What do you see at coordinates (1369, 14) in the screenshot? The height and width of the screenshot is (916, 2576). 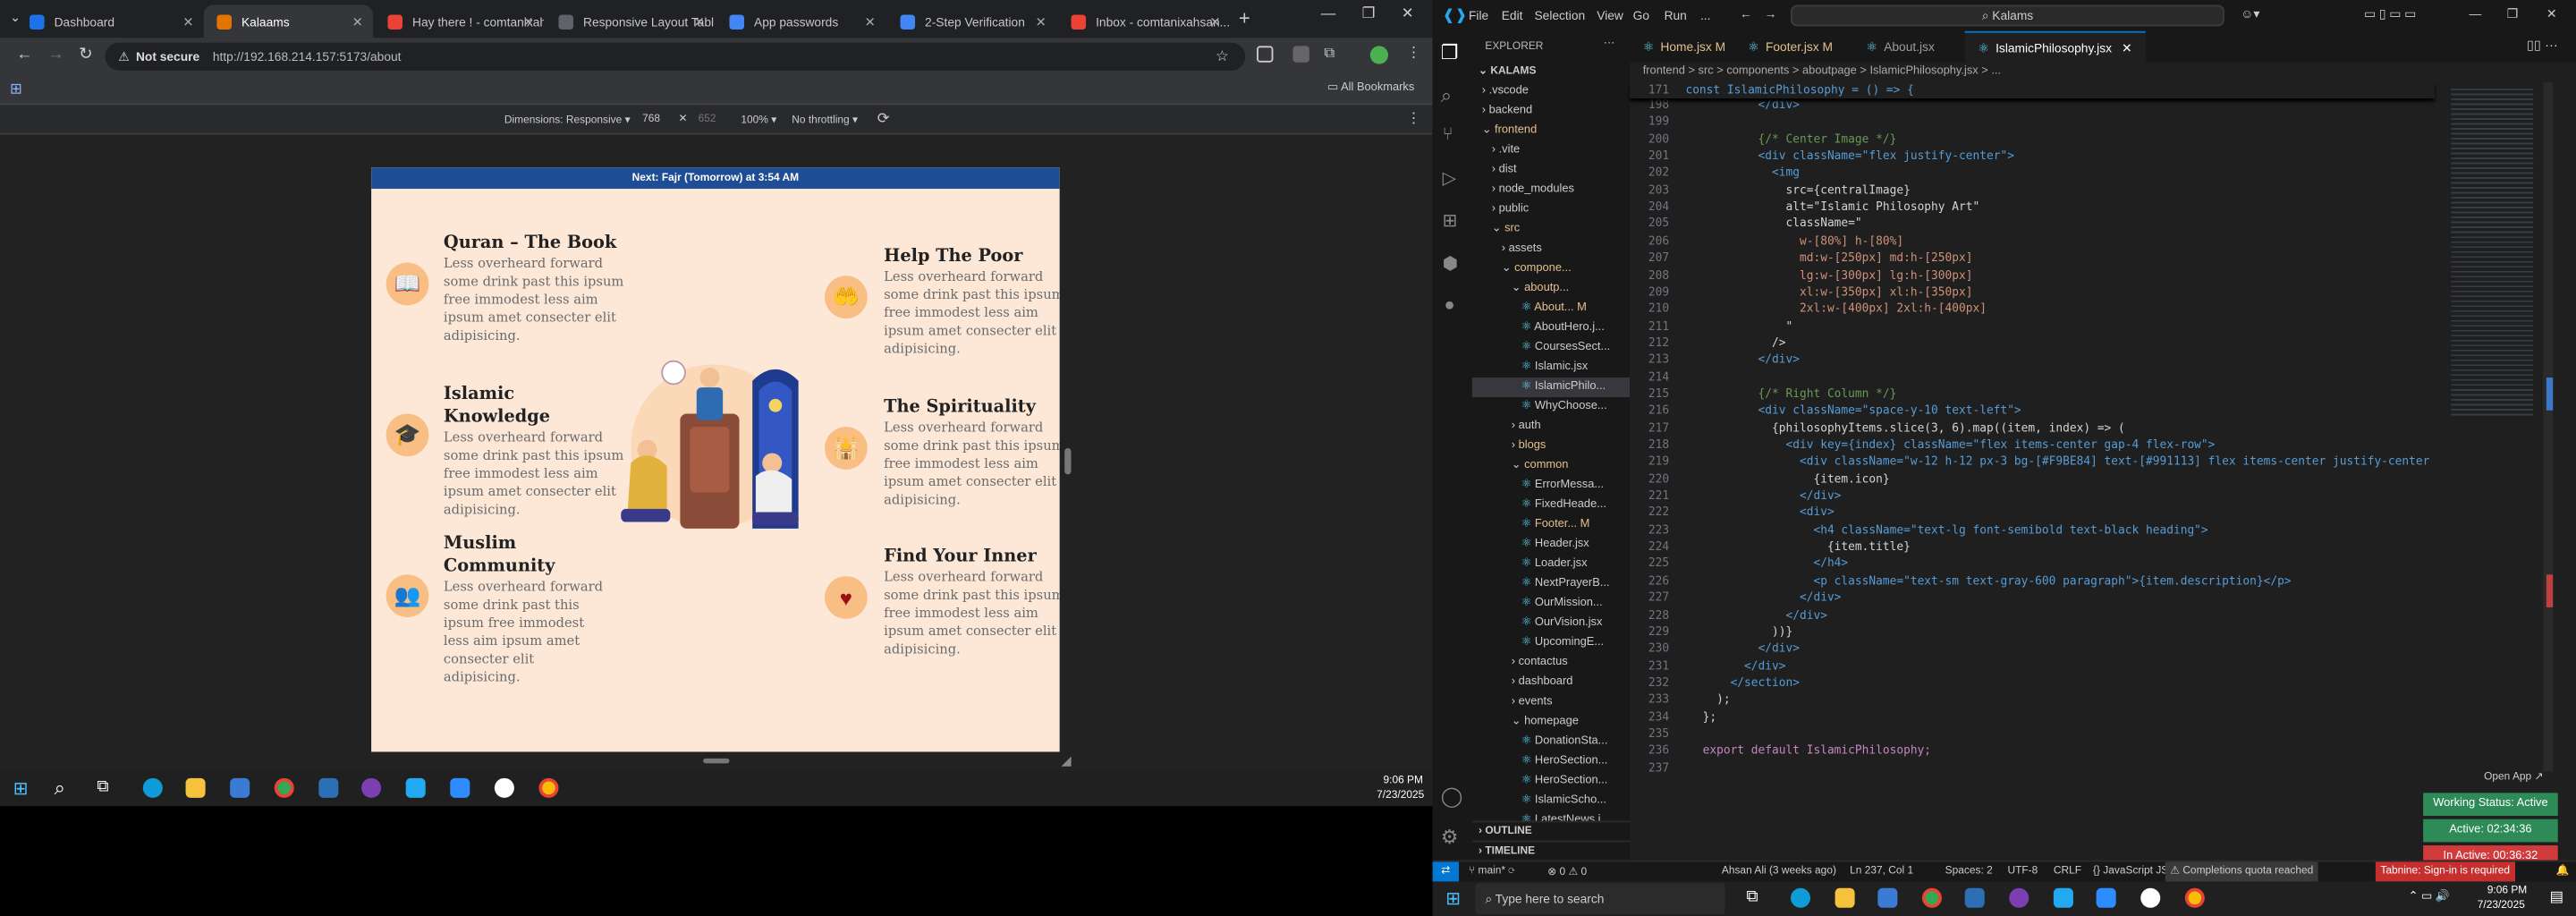 I see `maximize-icon: ❐` at bounding box center [1369, 14].